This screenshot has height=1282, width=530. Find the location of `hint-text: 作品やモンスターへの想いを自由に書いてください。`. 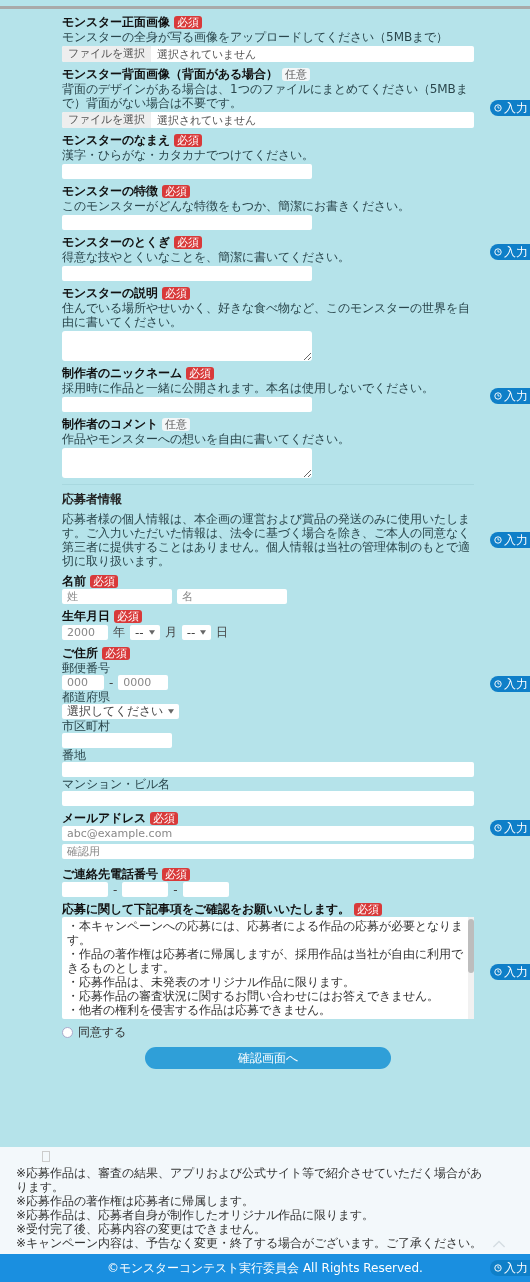

hint-text: 作品やモンスターへの想いを自由に書いてください。 is located at coordinates (206, 439).